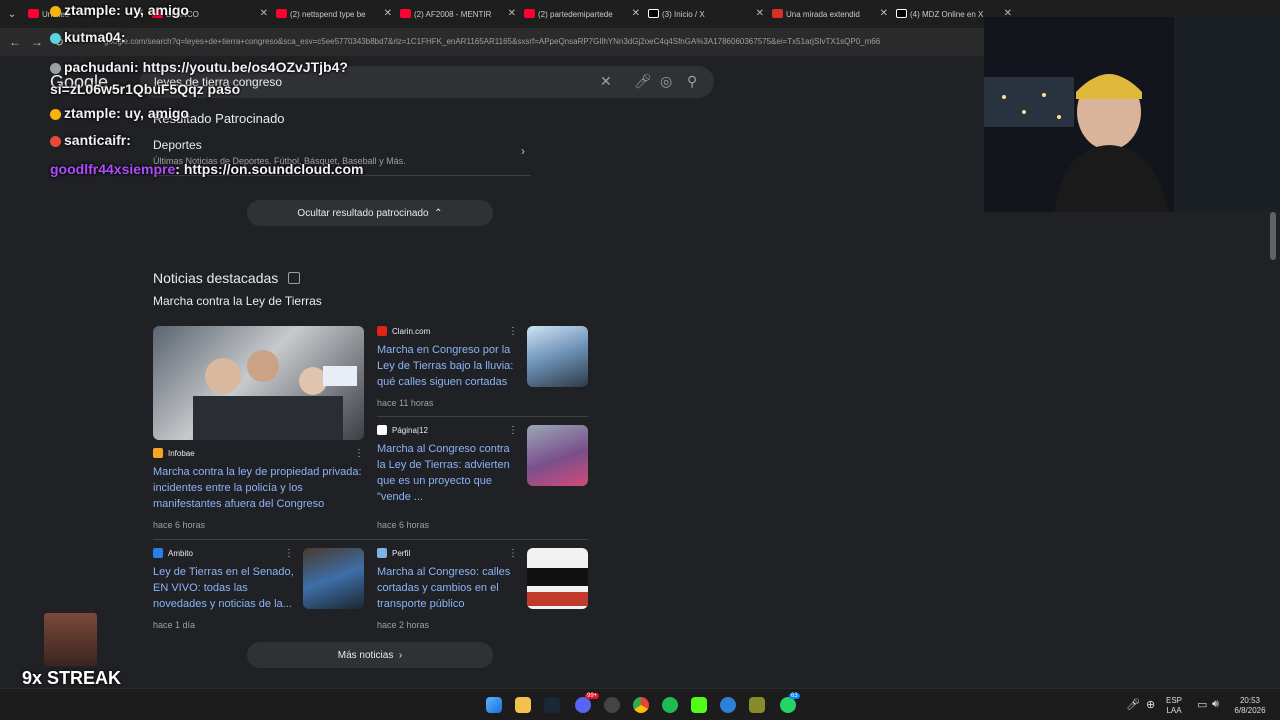 The height and width of the screenshot is (720, 1280). Describe the element at coordinates (666, 81) in the screenshot. I see `camera-search-icon: ◎` at that location.